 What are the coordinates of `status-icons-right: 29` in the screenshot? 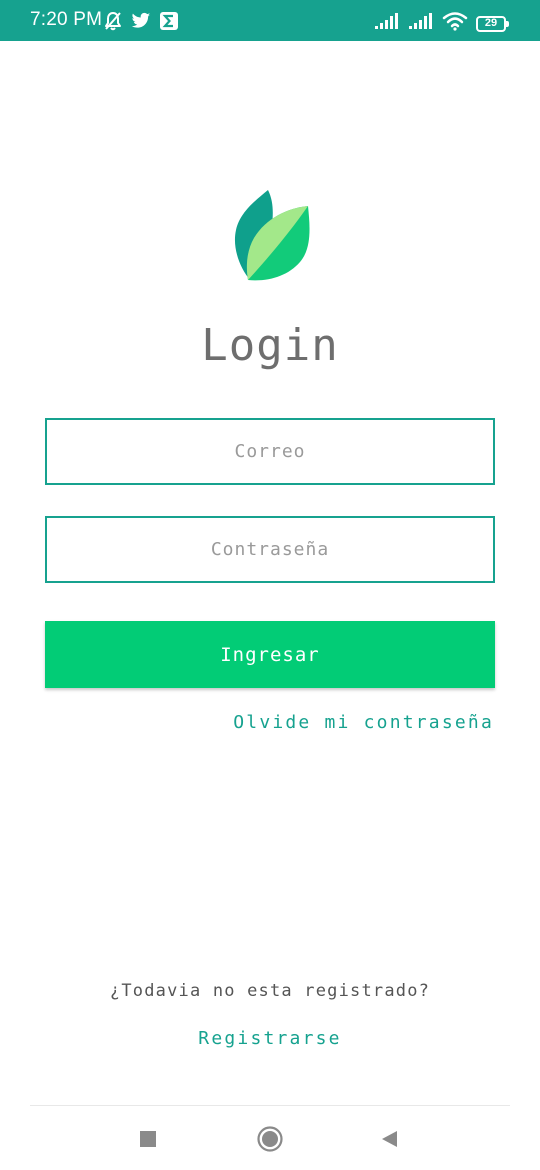 It's located at (441, 23).